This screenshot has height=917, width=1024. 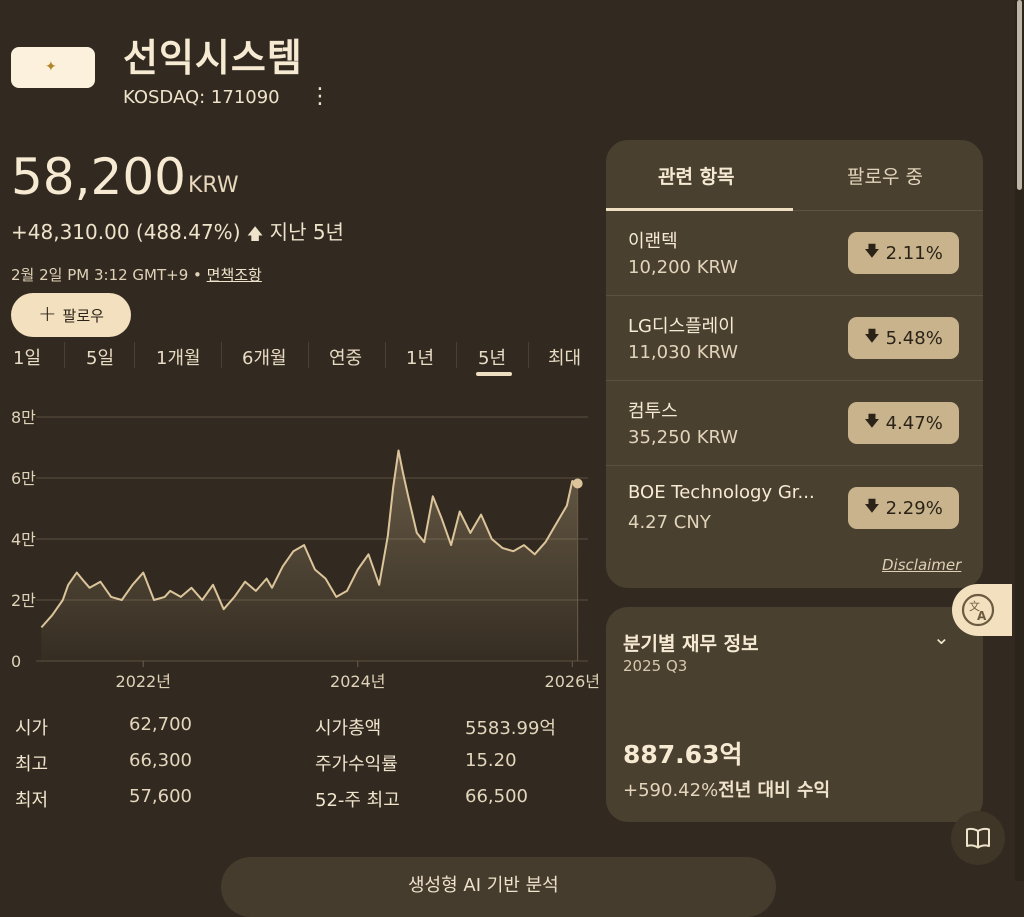 I want to click on translate-button: 文 A, so click(x=982, y=610).